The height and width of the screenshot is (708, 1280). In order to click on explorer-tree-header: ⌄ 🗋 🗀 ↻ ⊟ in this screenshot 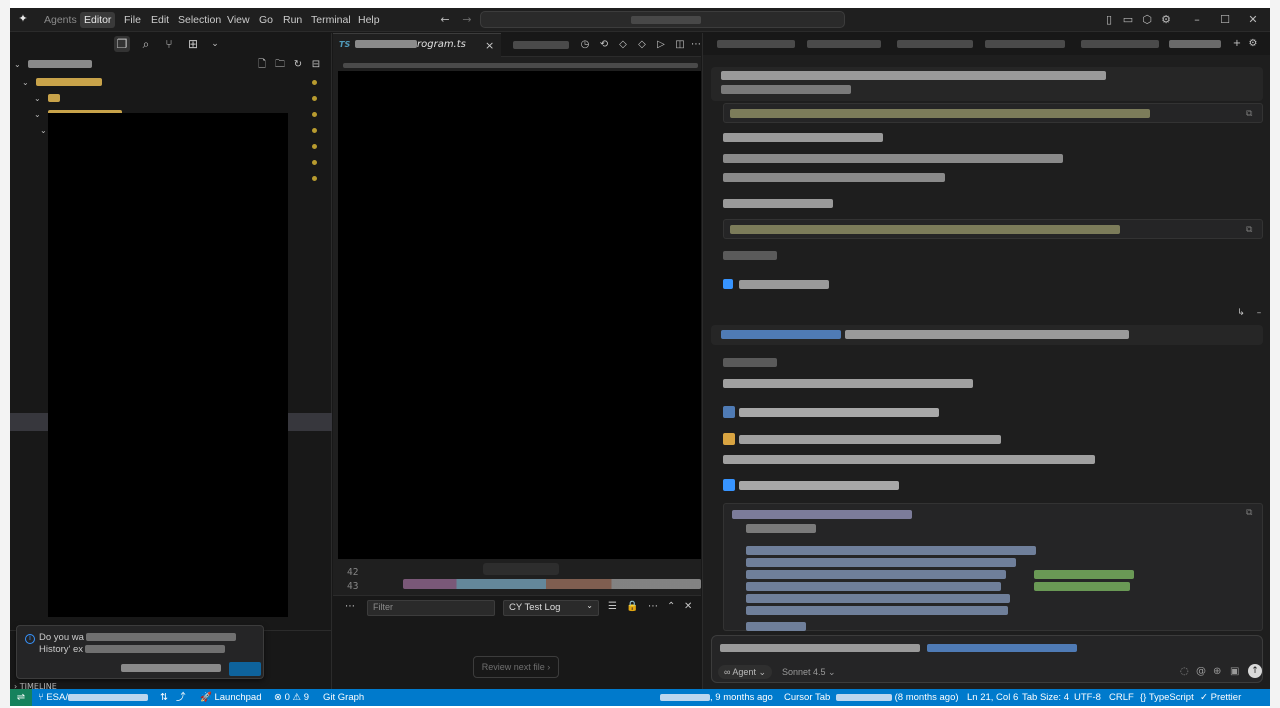, I will do `click(171, 65)`.